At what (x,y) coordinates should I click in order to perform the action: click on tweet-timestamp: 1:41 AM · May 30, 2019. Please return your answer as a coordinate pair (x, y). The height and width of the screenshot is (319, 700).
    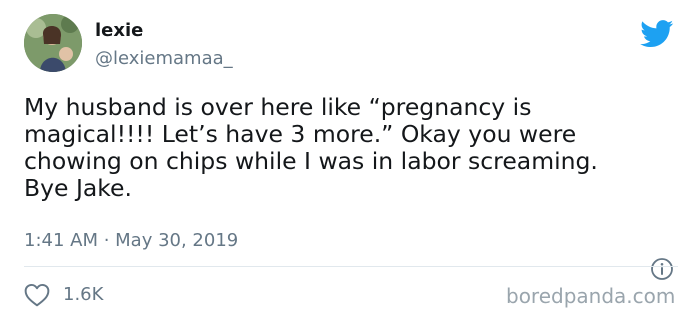
    Looking at the image, I should click on (131, 240).